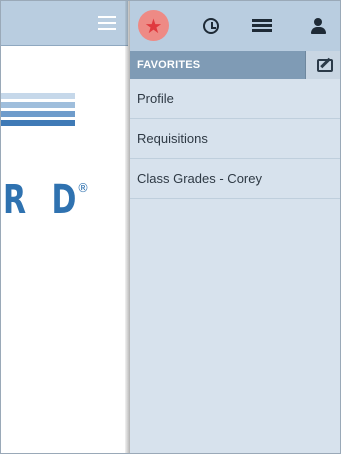 The height and width of the screenshot is (455, 342). I want to click on tab-history, so click(211, 26).